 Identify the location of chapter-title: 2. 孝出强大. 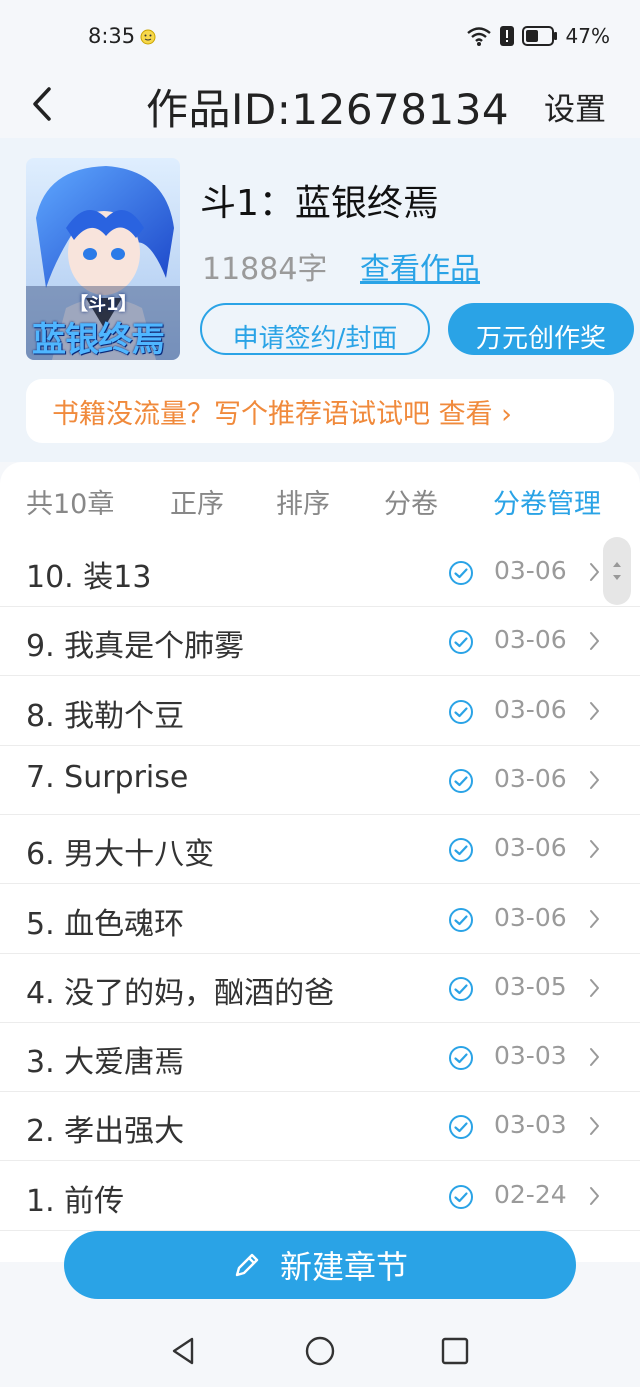
(105, 1132).